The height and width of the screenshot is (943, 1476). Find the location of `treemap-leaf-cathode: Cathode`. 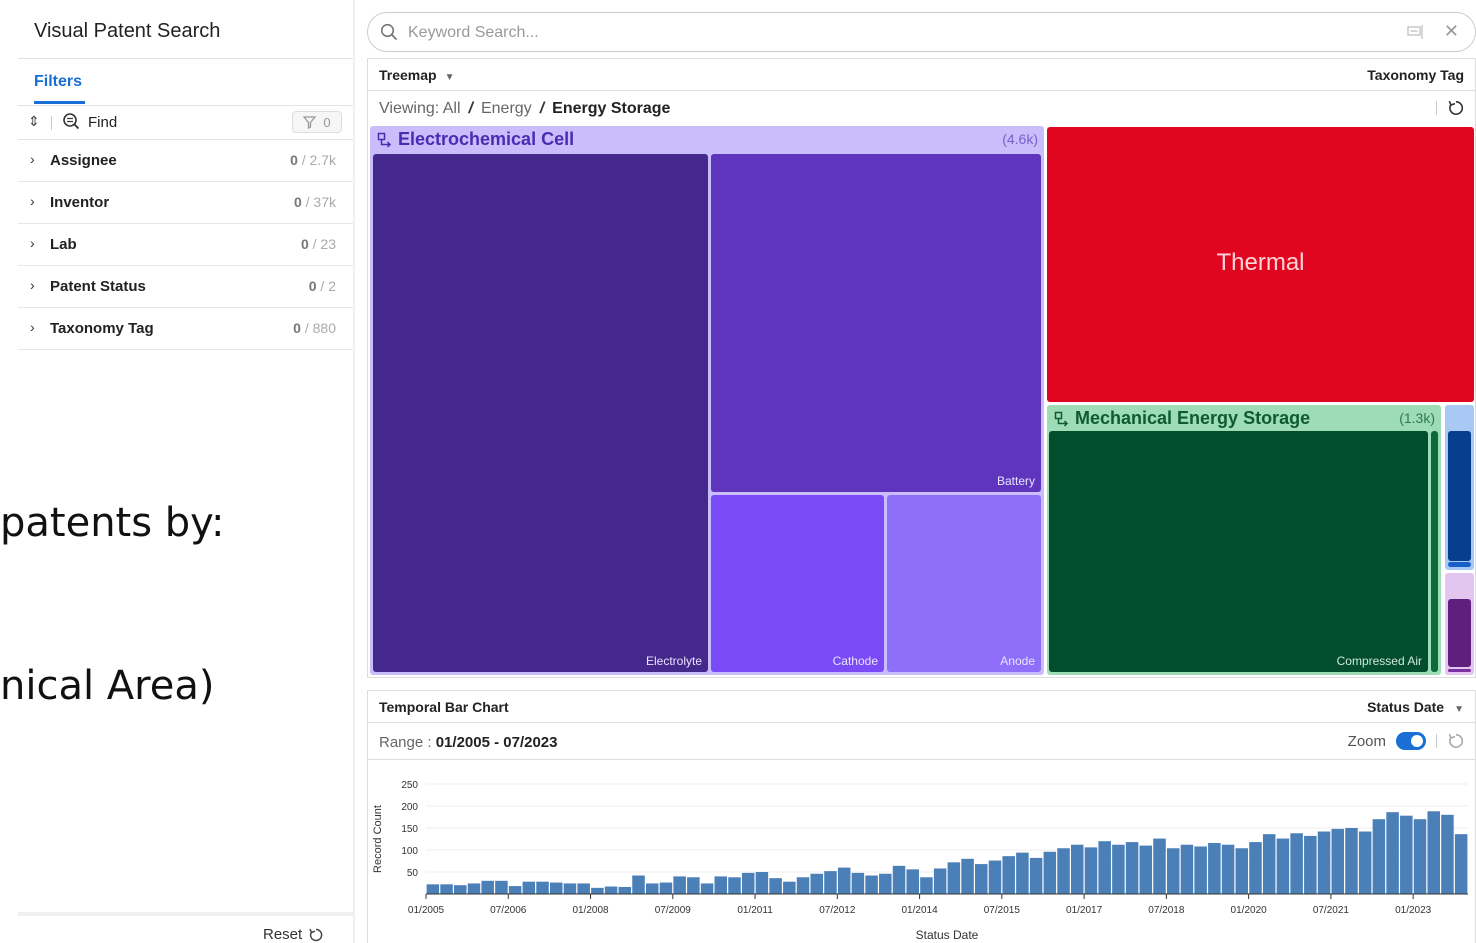

treemap-leaf-cathode: Cathode is located at coordinates (797, 583).